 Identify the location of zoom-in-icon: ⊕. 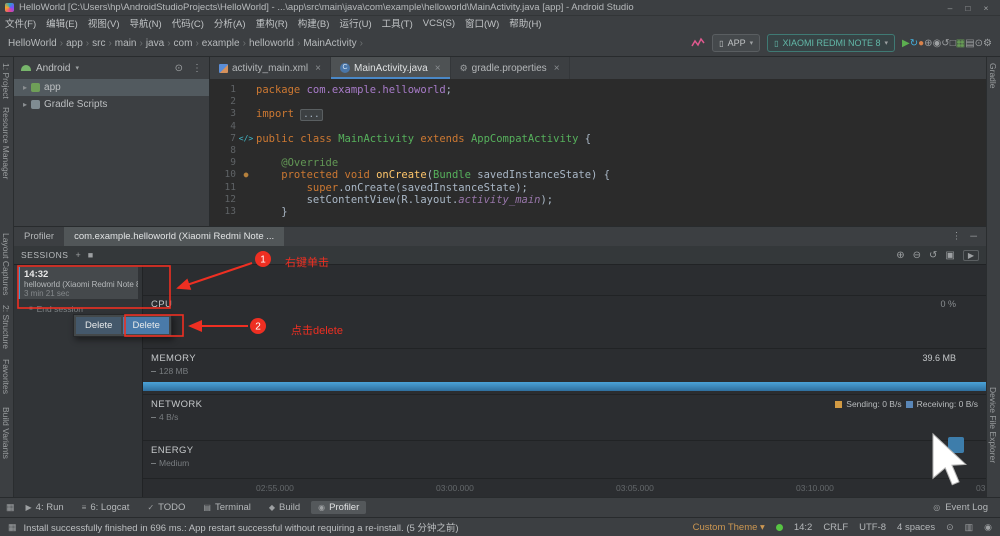
(900, 255).